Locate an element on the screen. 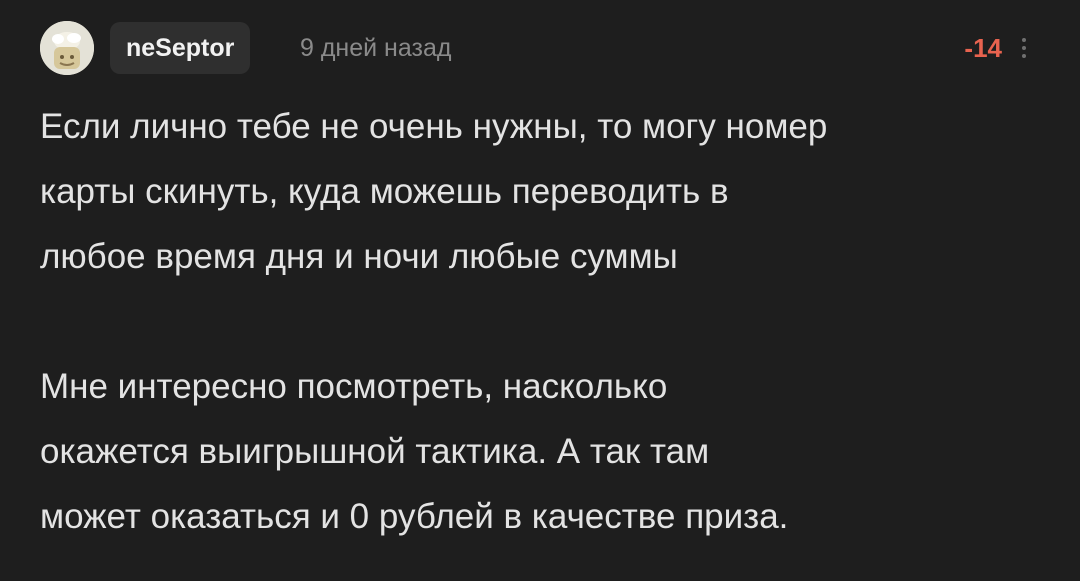 Image resolution: width=1080 pixels, height=581 pixels. avatar is located at coordinates (67, 48).